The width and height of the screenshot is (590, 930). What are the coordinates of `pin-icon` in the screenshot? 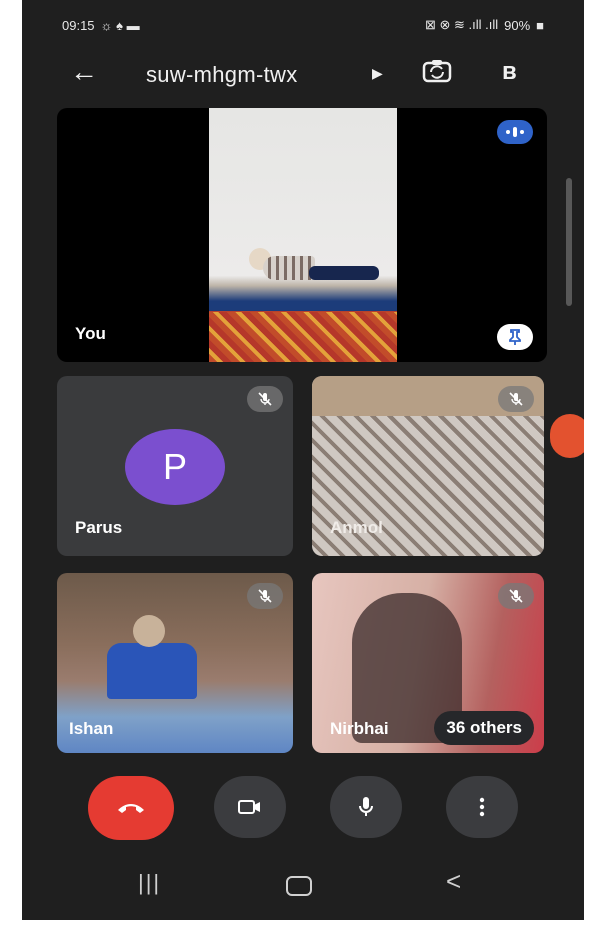 It's located at (515, 337).